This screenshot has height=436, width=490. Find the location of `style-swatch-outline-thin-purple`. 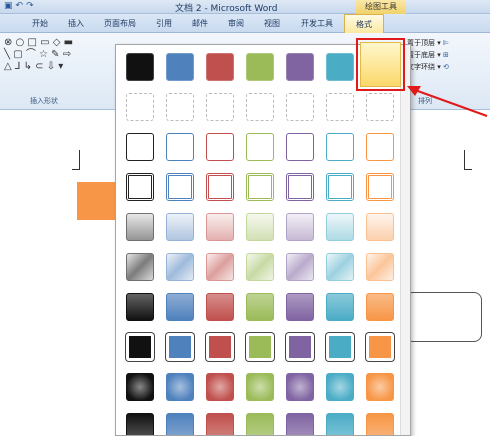

style-swatch-outline-thin-purple is located at coordinates (300, 147).